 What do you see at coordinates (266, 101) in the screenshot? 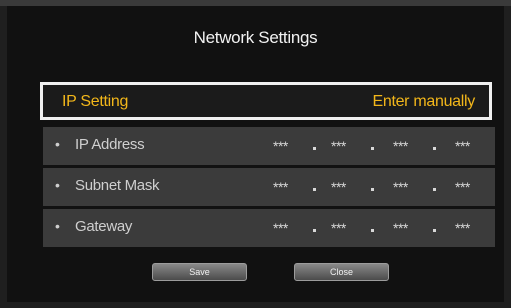
I see `ip-setting-row: IP Setting Enter manually` at bounding box center [266, 101].